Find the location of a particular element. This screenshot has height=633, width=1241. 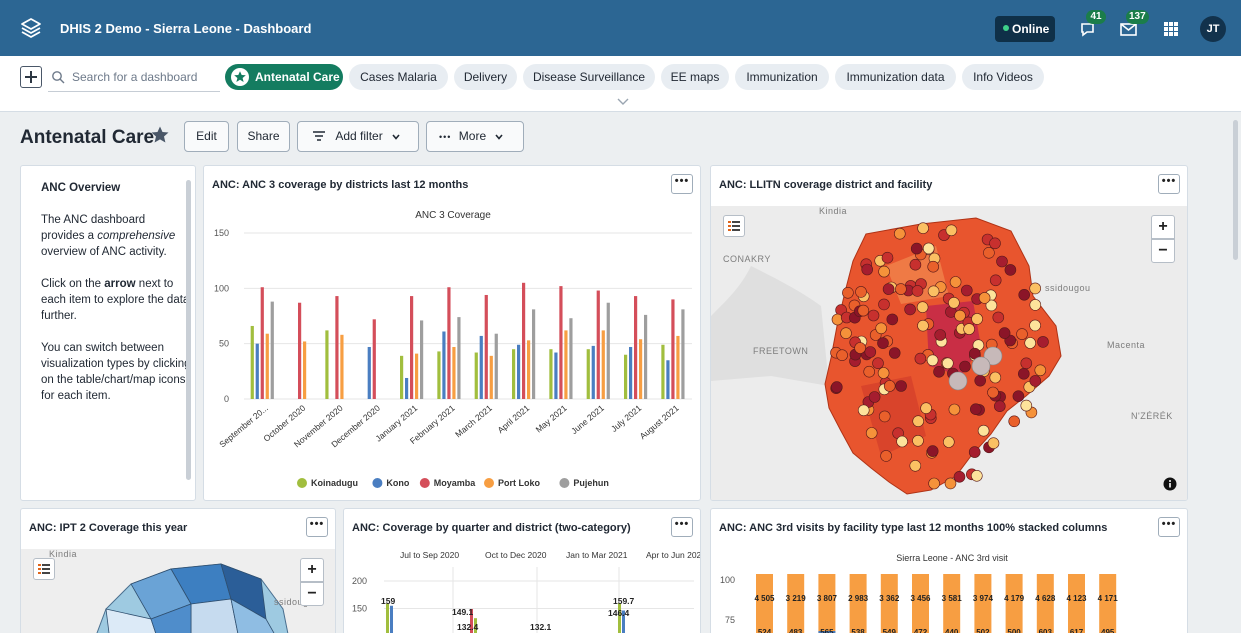

data-label: 146.4 is located at coordinates (619, 613).